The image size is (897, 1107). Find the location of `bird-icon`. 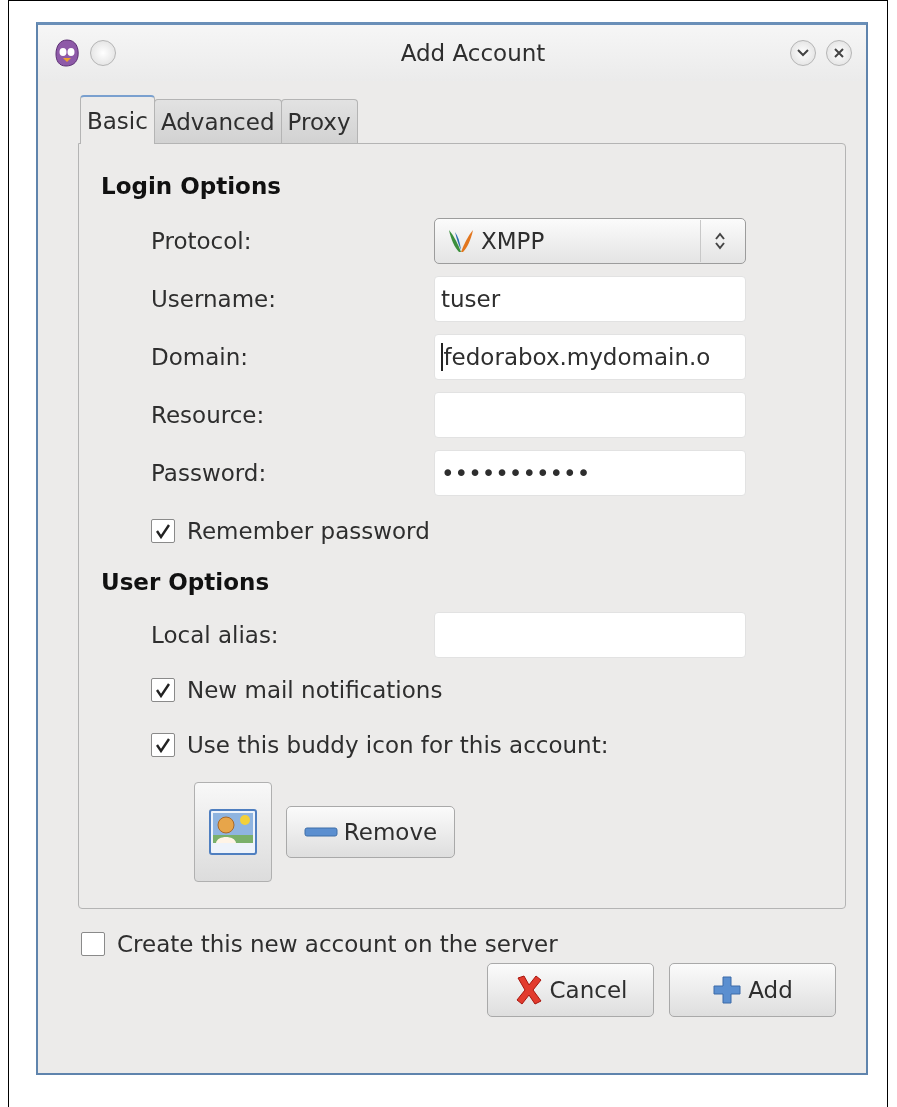

bird-icon is located at coordinates (67, 53).